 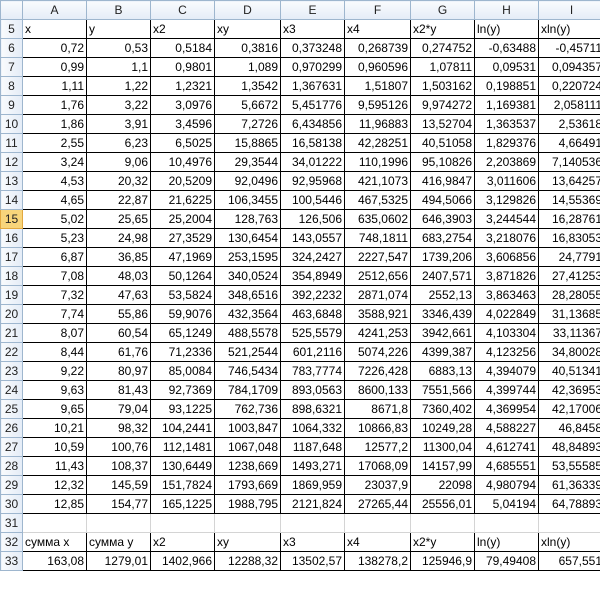 I want to click on cell-i-14: 14,55369, so click(x=569, y=200).